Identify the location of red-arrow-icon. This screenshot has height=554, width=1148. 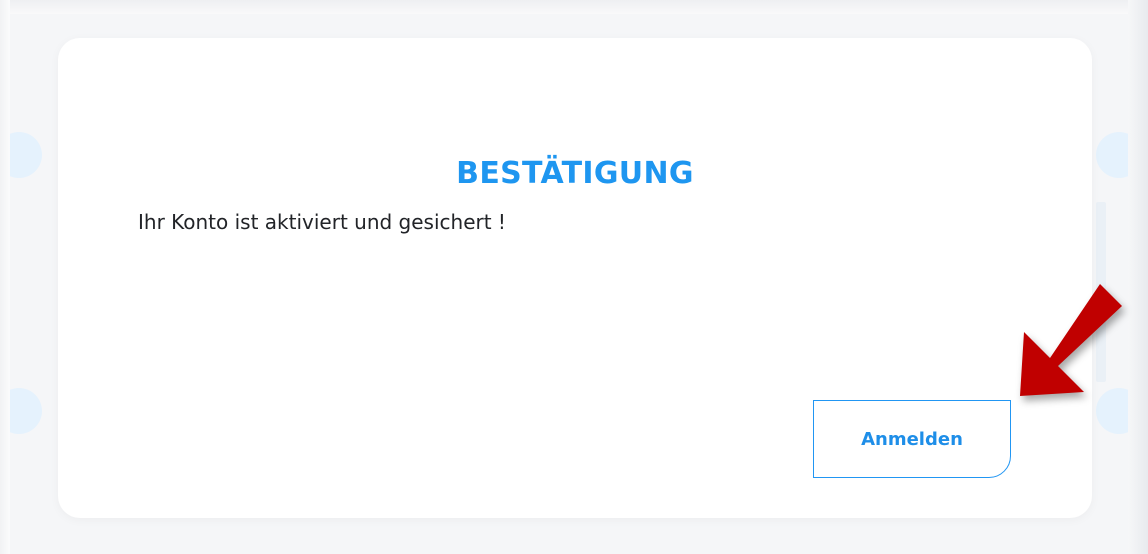
(1071, 340).